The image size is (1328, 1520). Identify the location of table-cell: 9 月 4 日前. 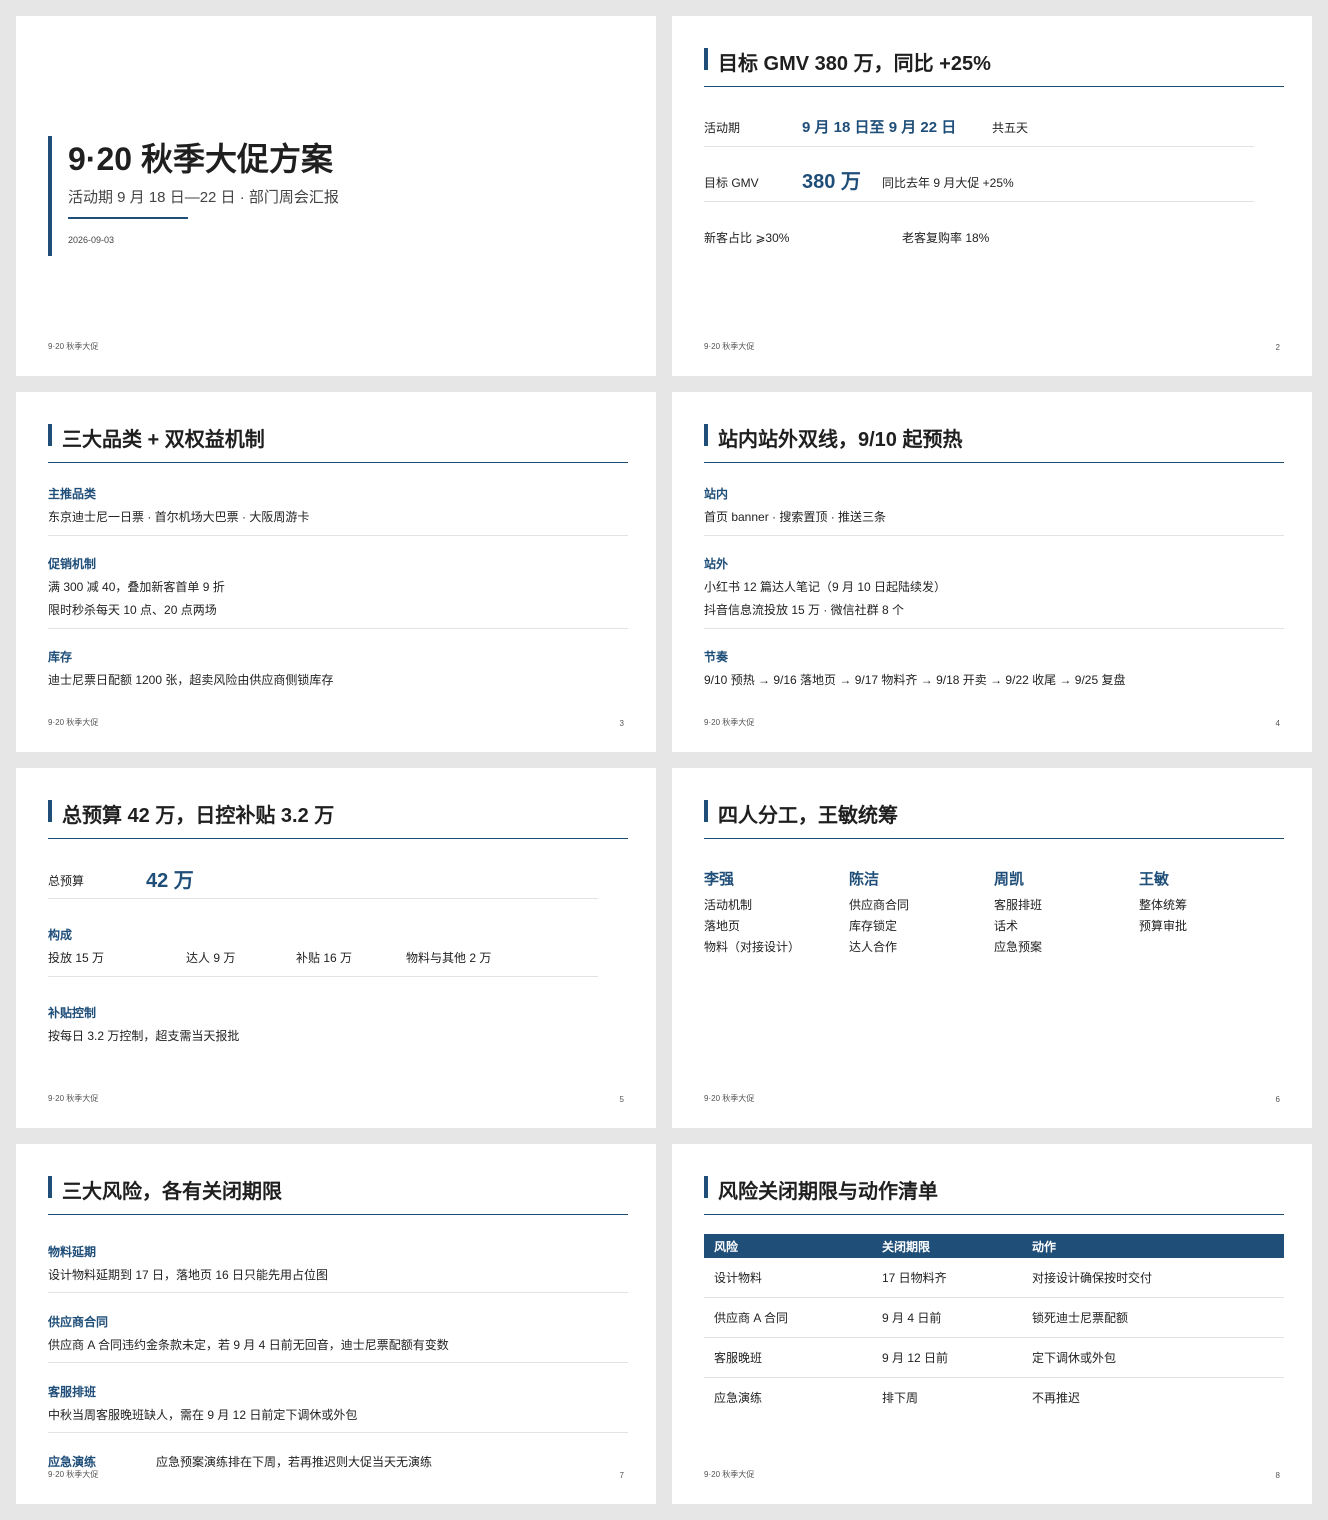
(947, 1317).